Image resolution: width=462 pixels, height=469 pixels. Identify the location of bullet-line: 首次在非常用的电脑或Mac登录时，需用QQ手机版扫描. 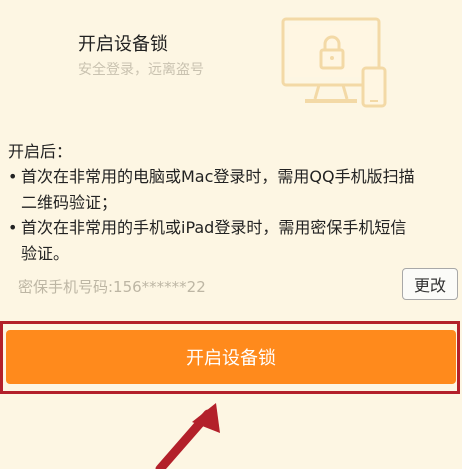
(218, 176).